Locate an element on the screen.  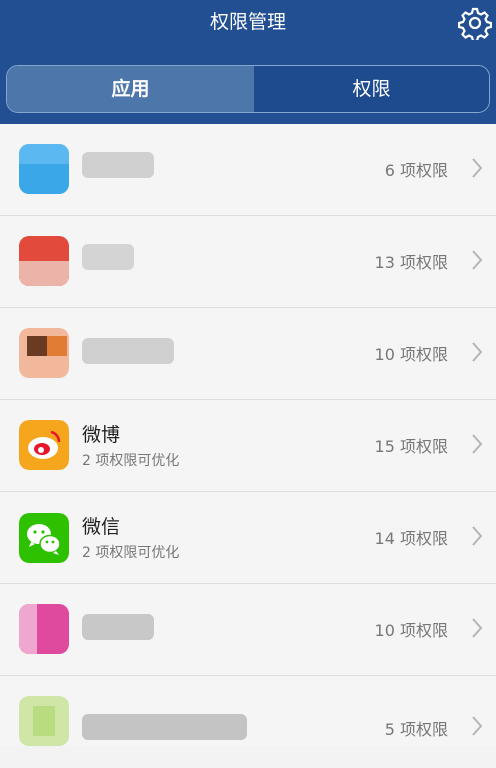
wechat-icon is located at coordinates (44, 538).